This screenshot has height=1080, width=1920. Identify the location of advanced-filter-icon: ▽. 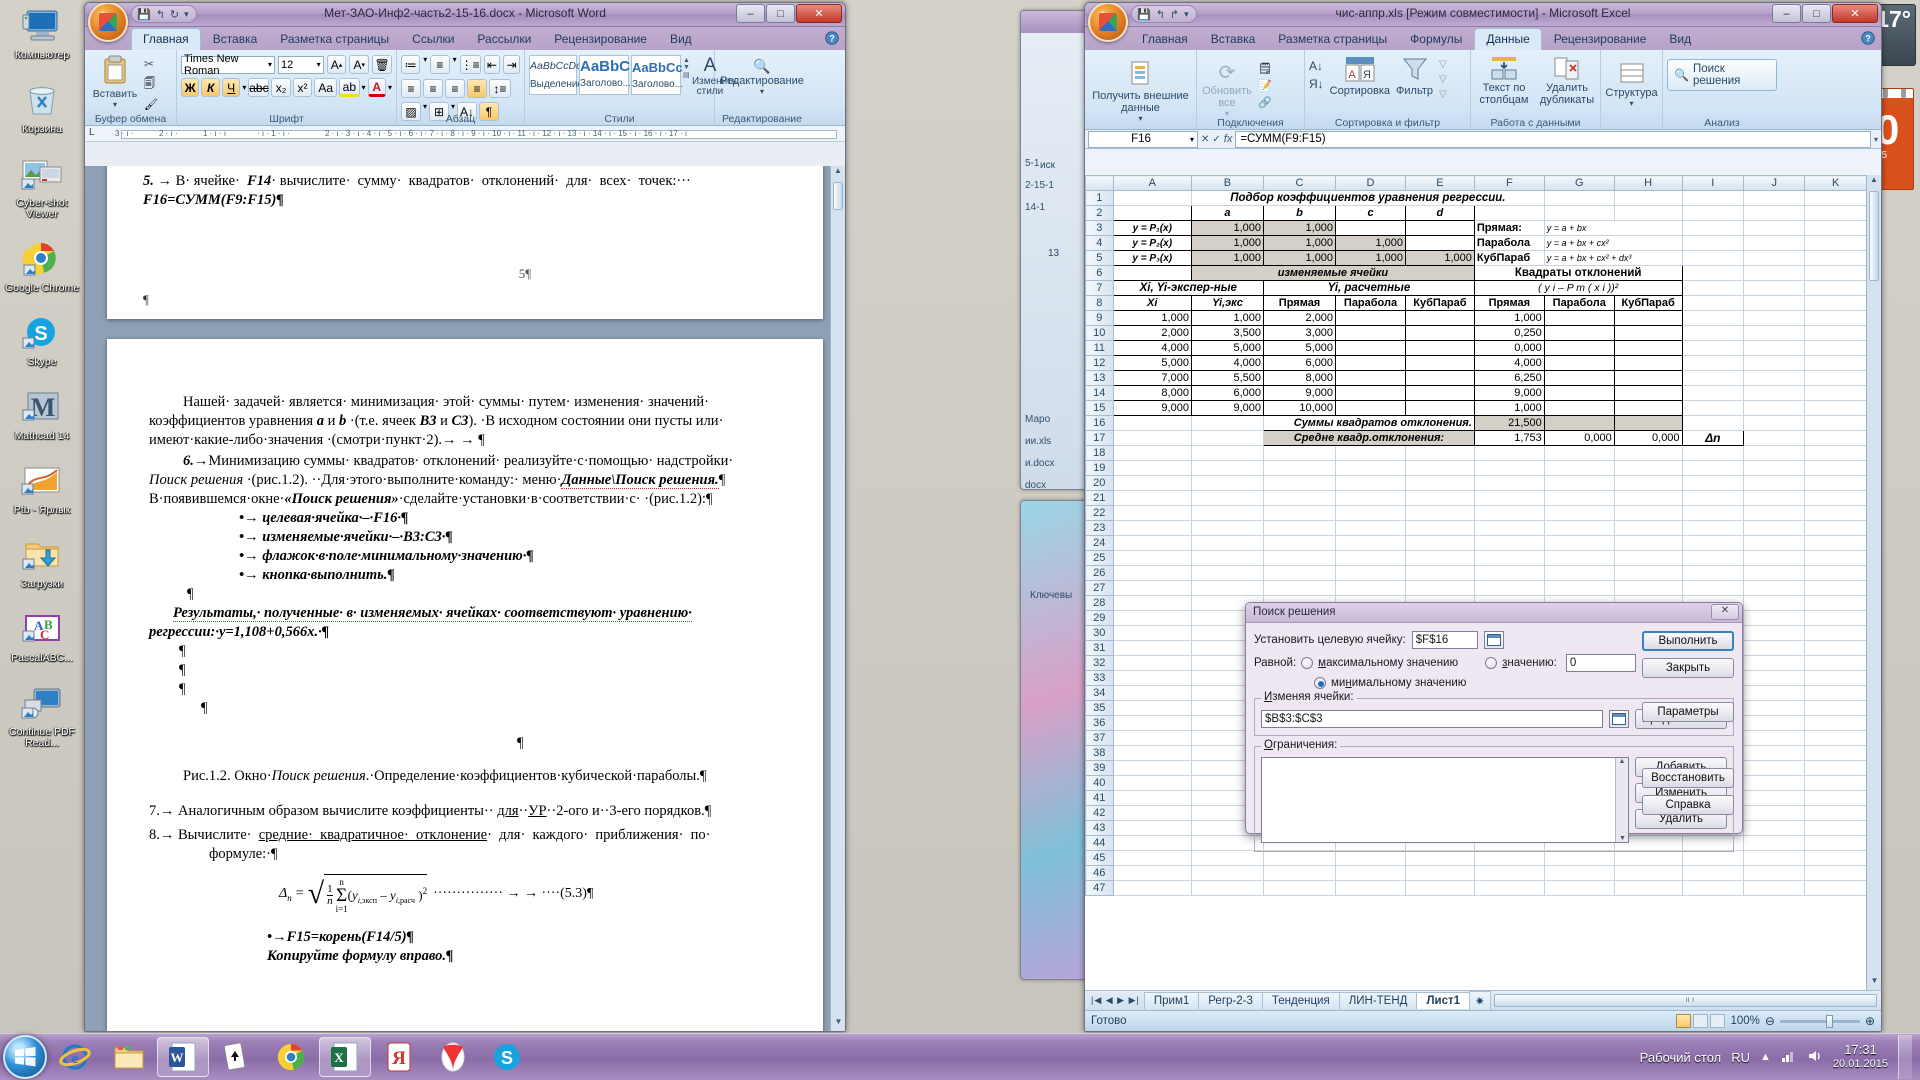
(1443, 94).